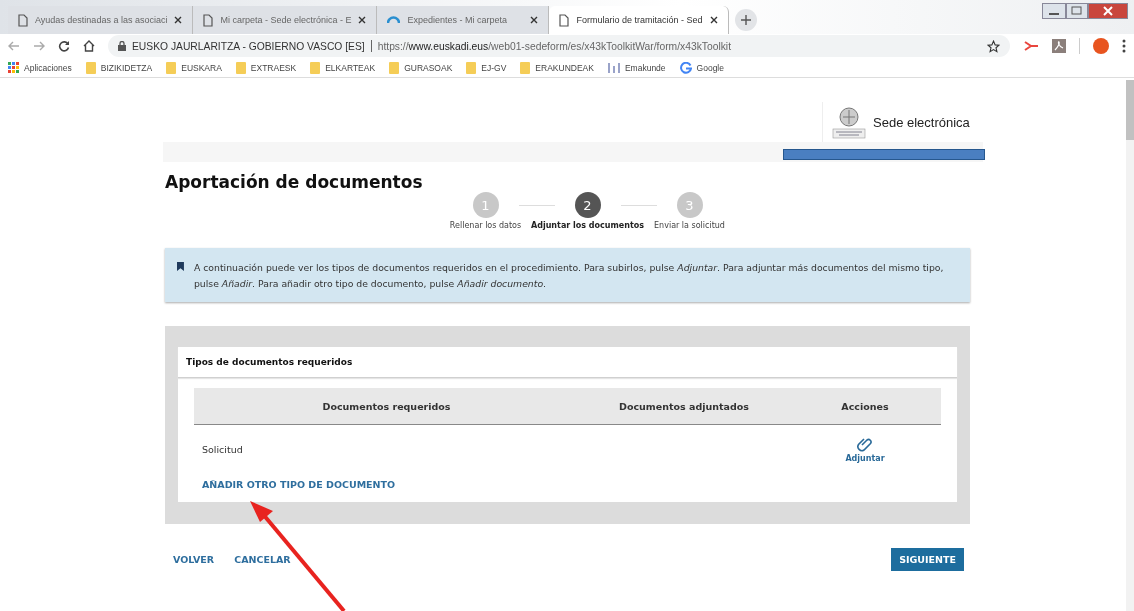 The height and width of the screenshot is (611, 1134). What do you see at coordinates (463, 20) in the screenshot?
I see `browser-tab: Expedientes - Mi carpeta` at bounding box center [463, 20].